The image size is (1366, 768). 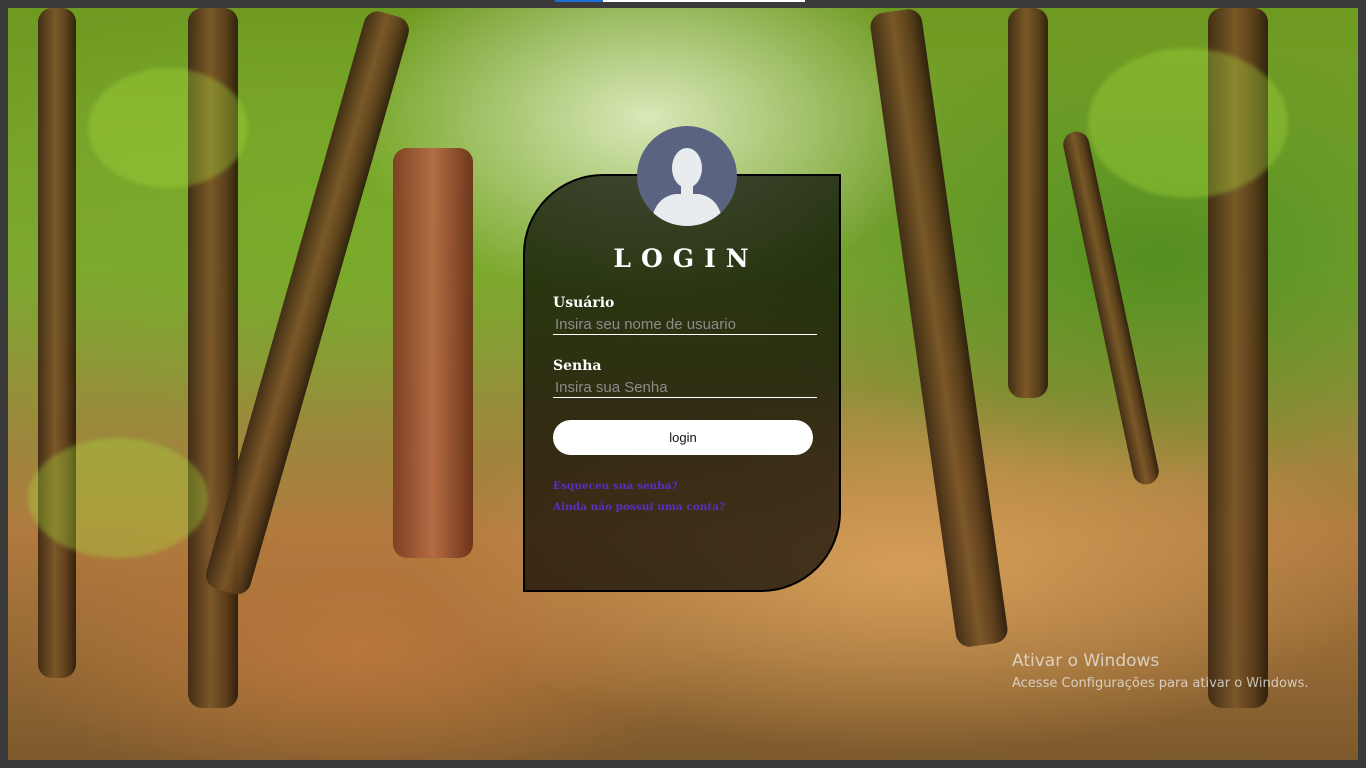 I want to click on password-label: Senha, so click(x=577, y=366).